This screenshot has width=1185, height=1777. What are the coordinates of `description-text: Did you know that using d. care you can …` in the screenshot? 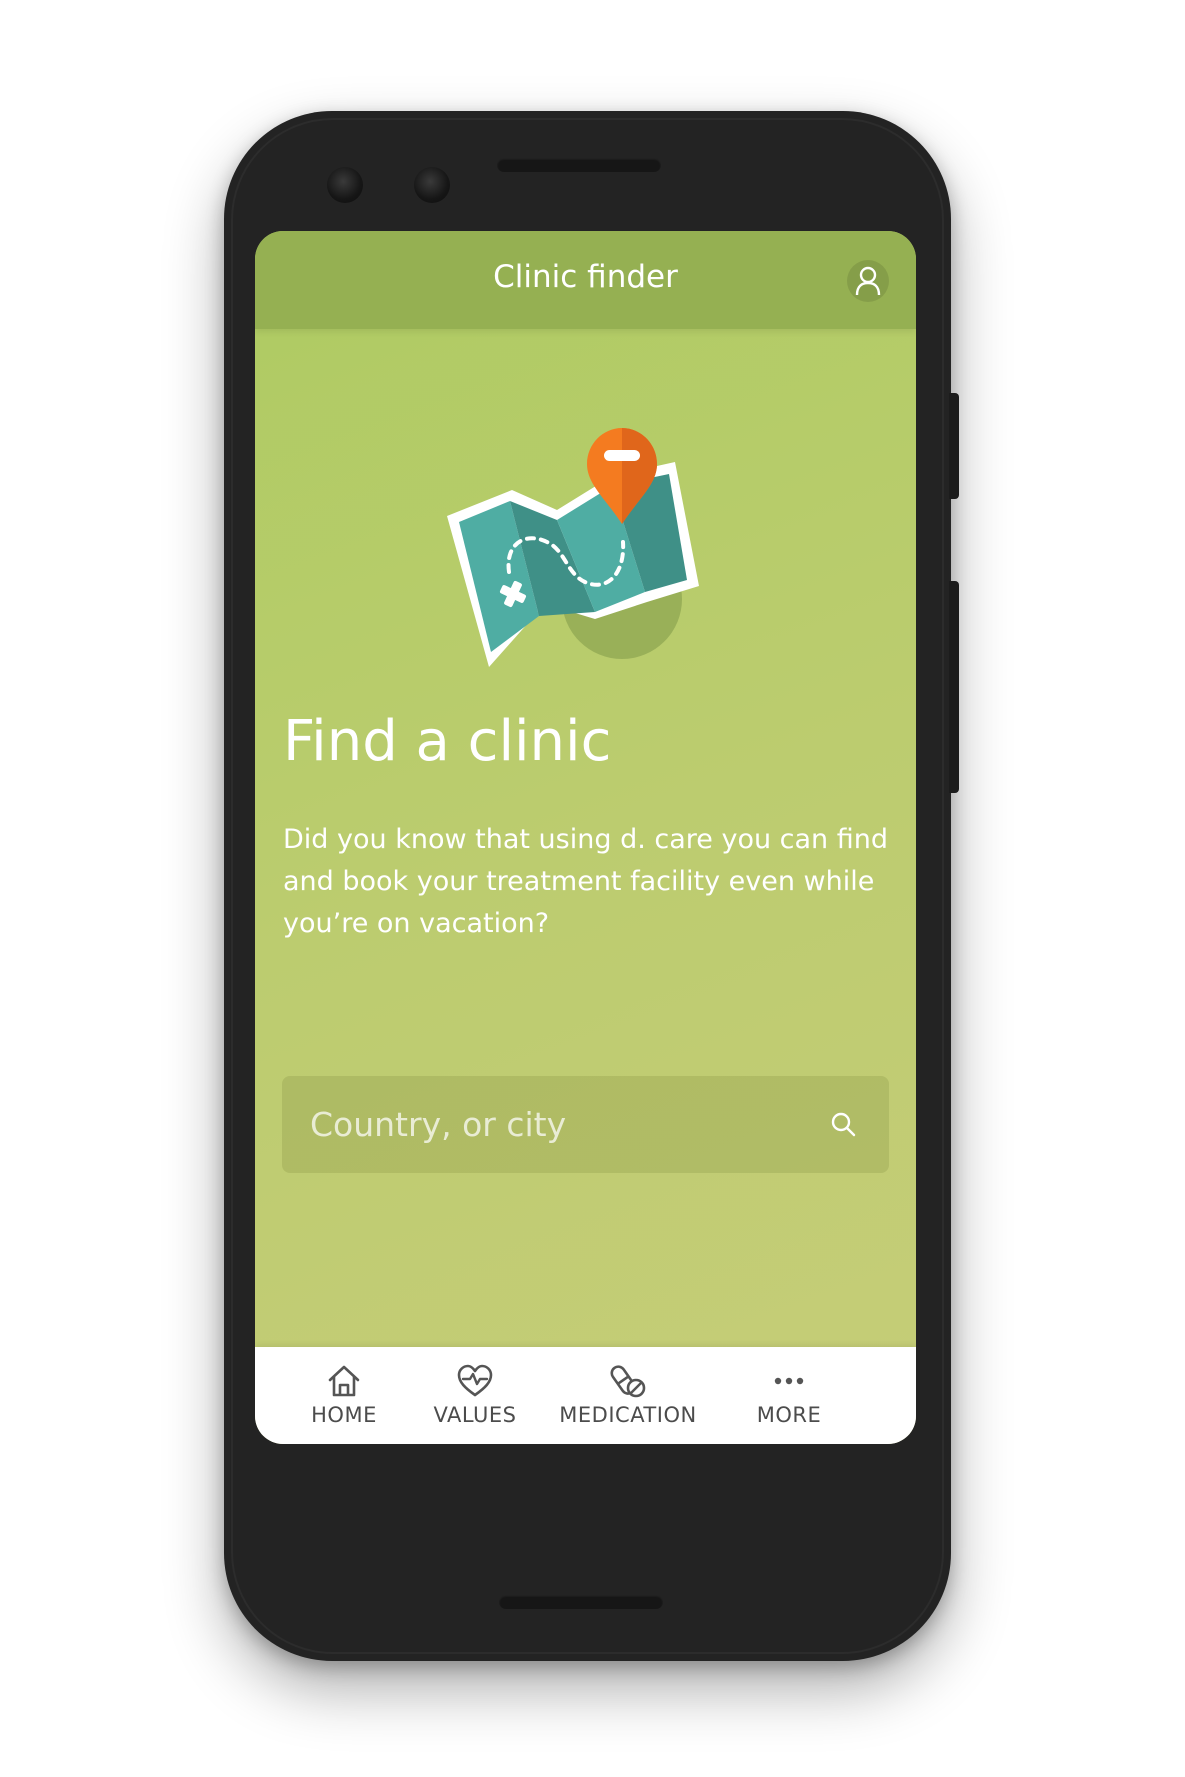 It's located at (585, 881).